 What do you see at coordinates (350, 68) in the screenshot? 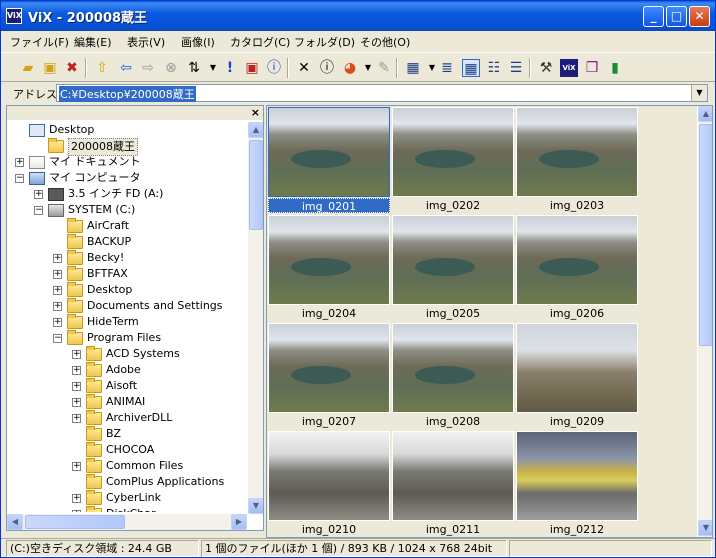
I see `color-icon: ◕` at bounding box center [350, 68].